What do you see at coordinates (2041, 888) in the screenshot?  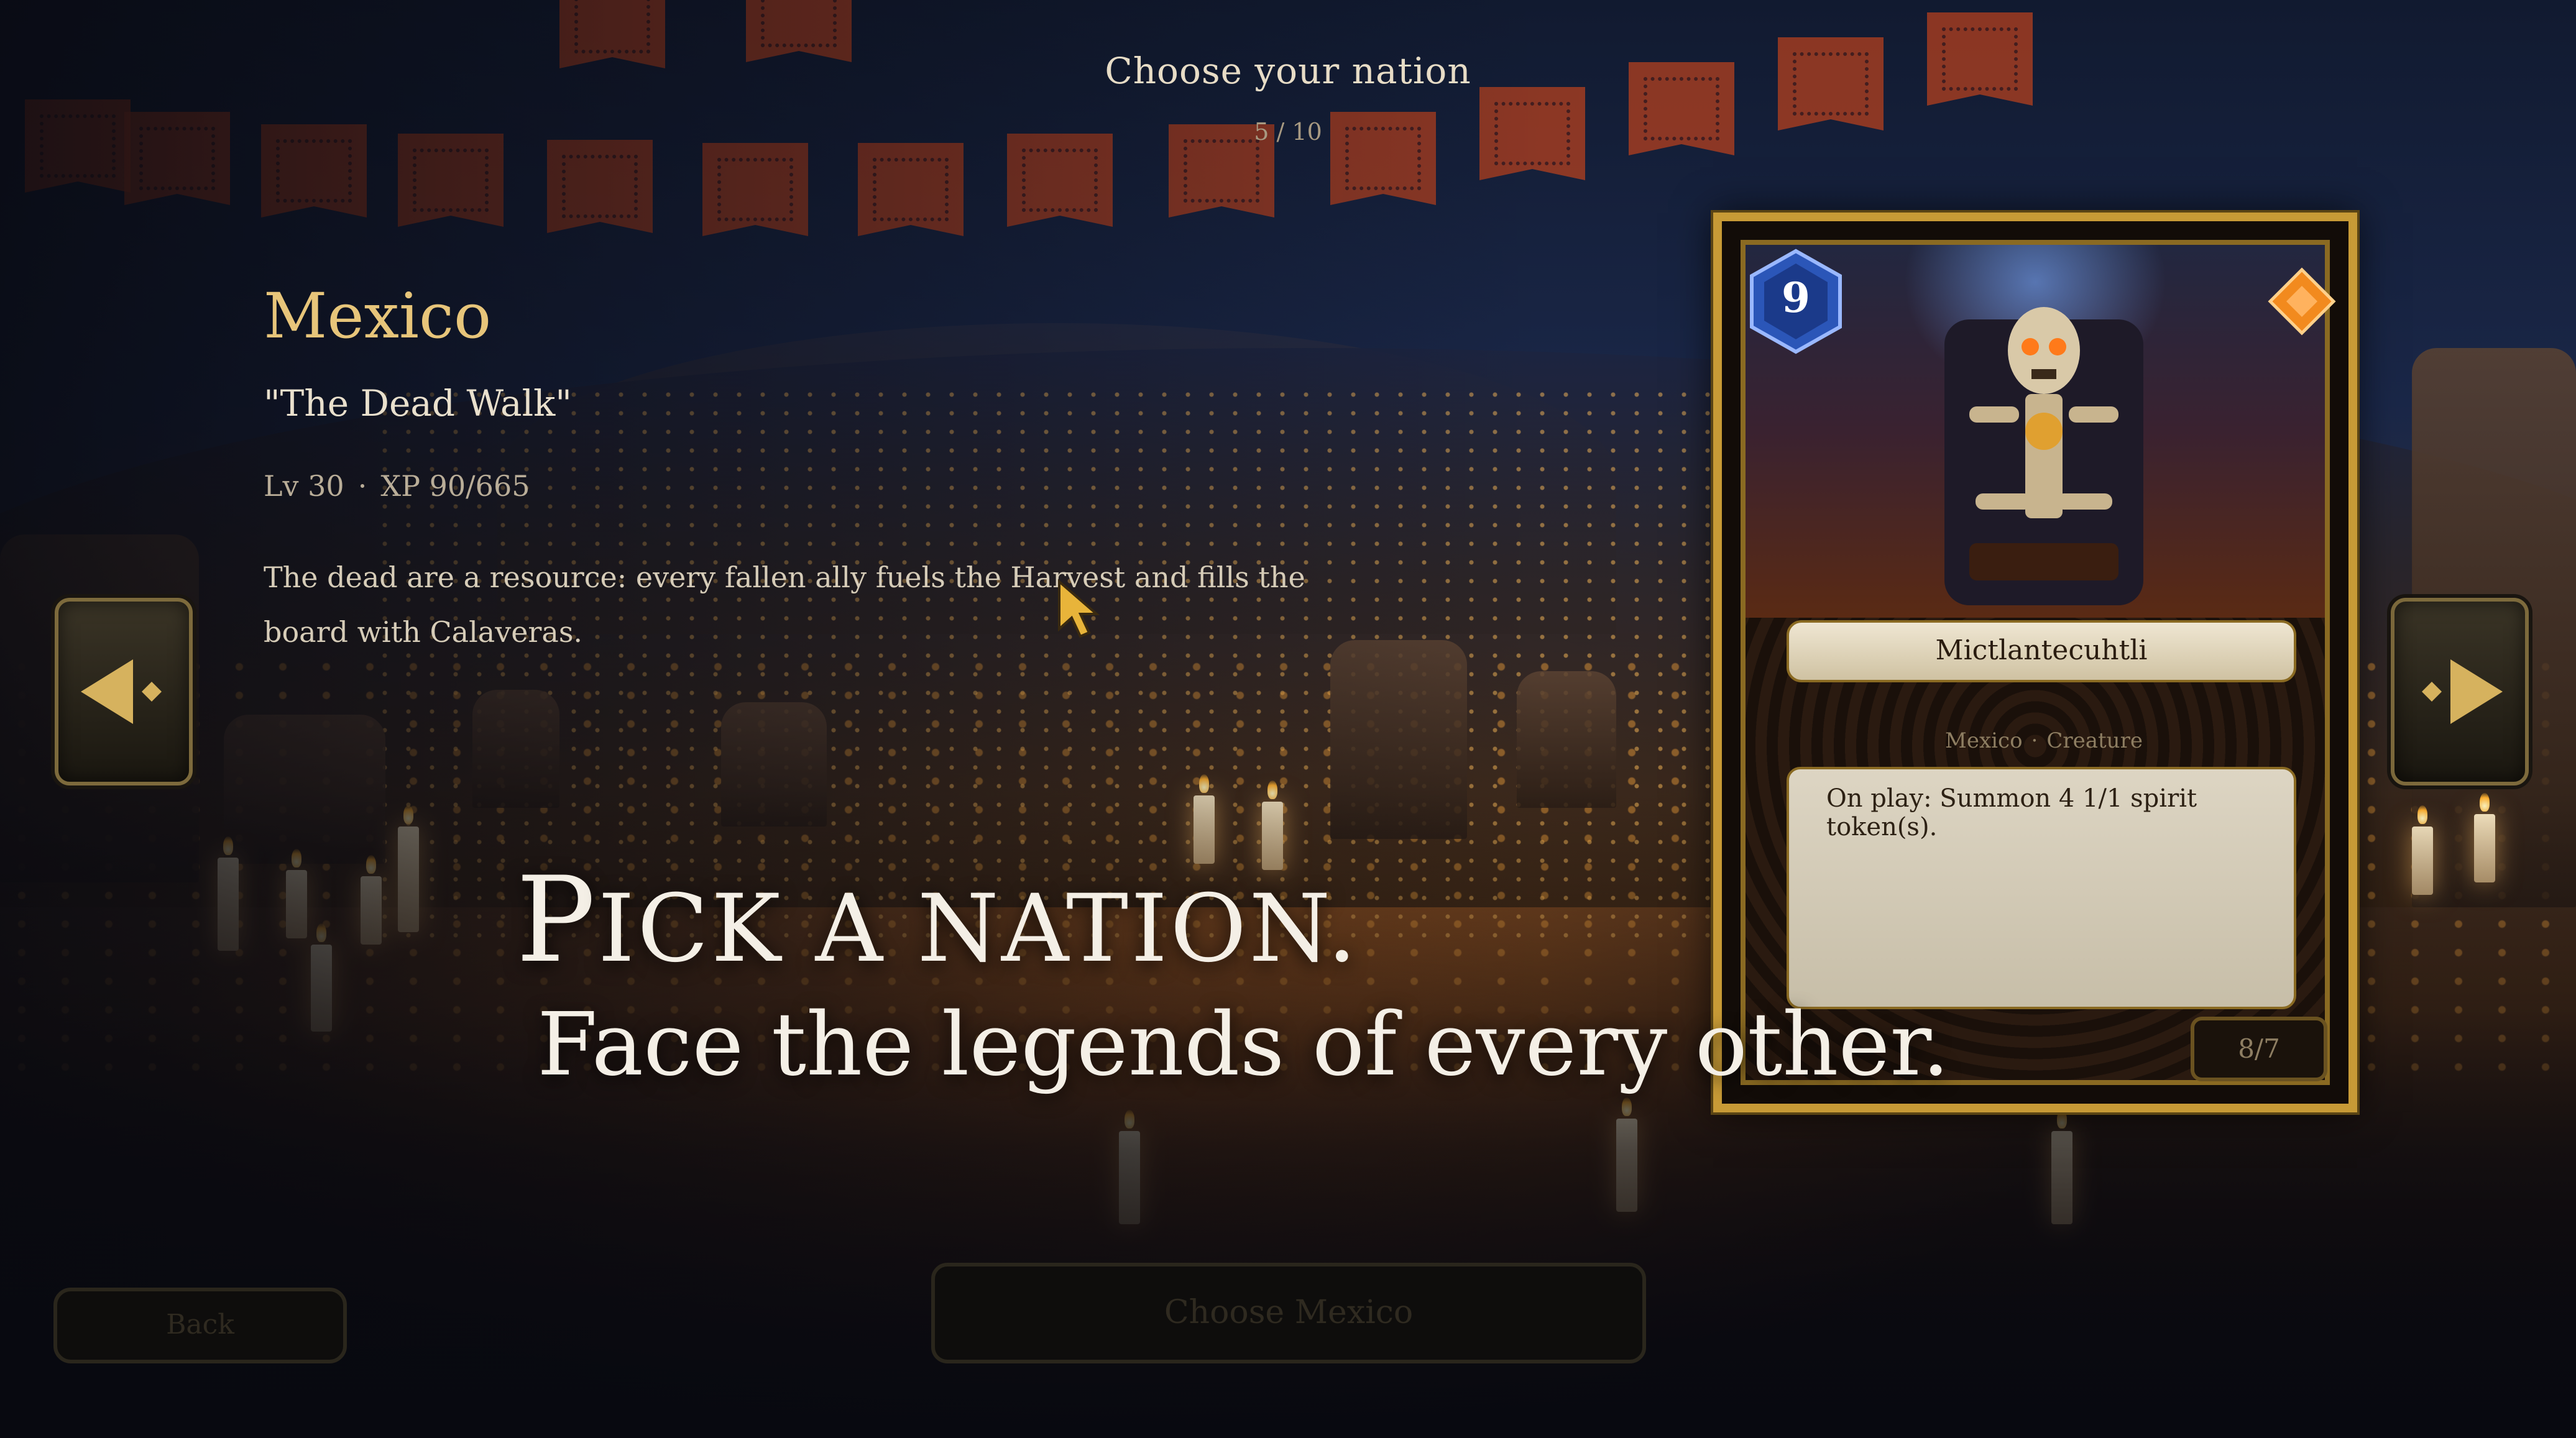 I see `card-text-box: On play: Summon 4 1/1 spirit token(s).` at bounding box center [2041, 888].